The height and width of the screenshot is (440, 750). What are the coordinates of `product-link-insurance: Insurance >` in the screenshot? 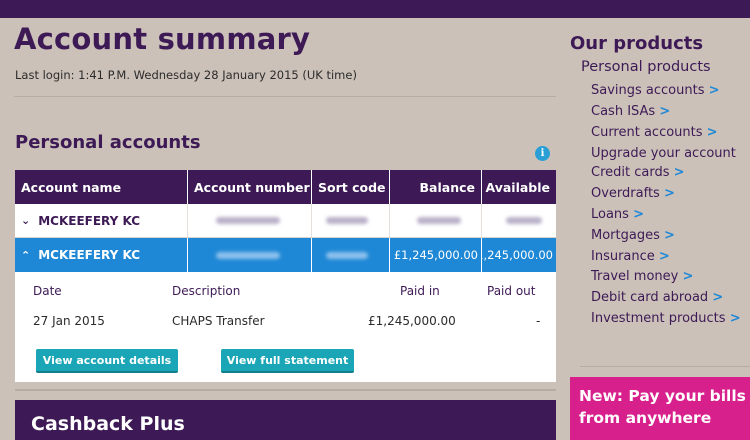 It's located at (670, 257).